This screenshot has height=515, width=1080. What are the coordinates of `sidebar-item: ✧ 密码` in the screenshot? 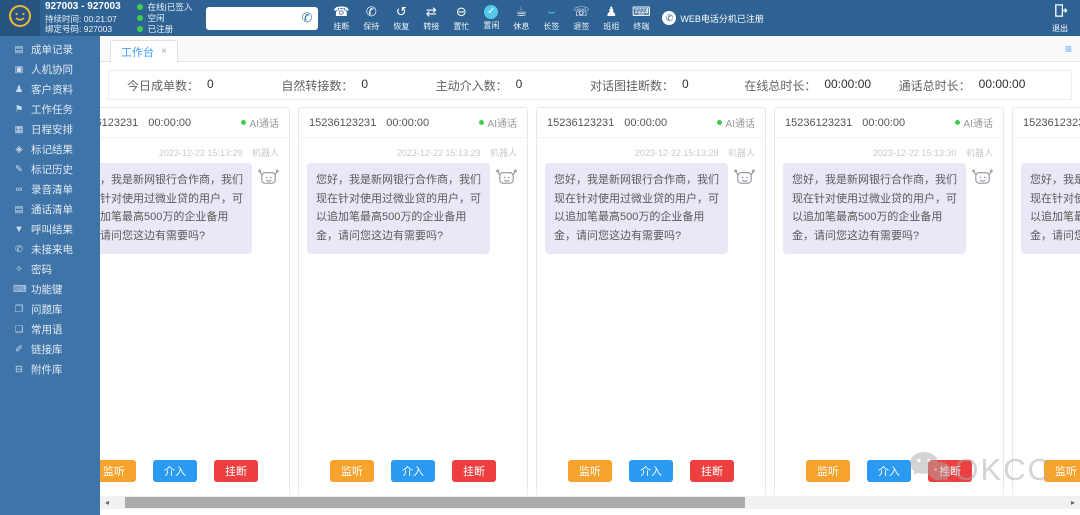 It's located at (50, 269).